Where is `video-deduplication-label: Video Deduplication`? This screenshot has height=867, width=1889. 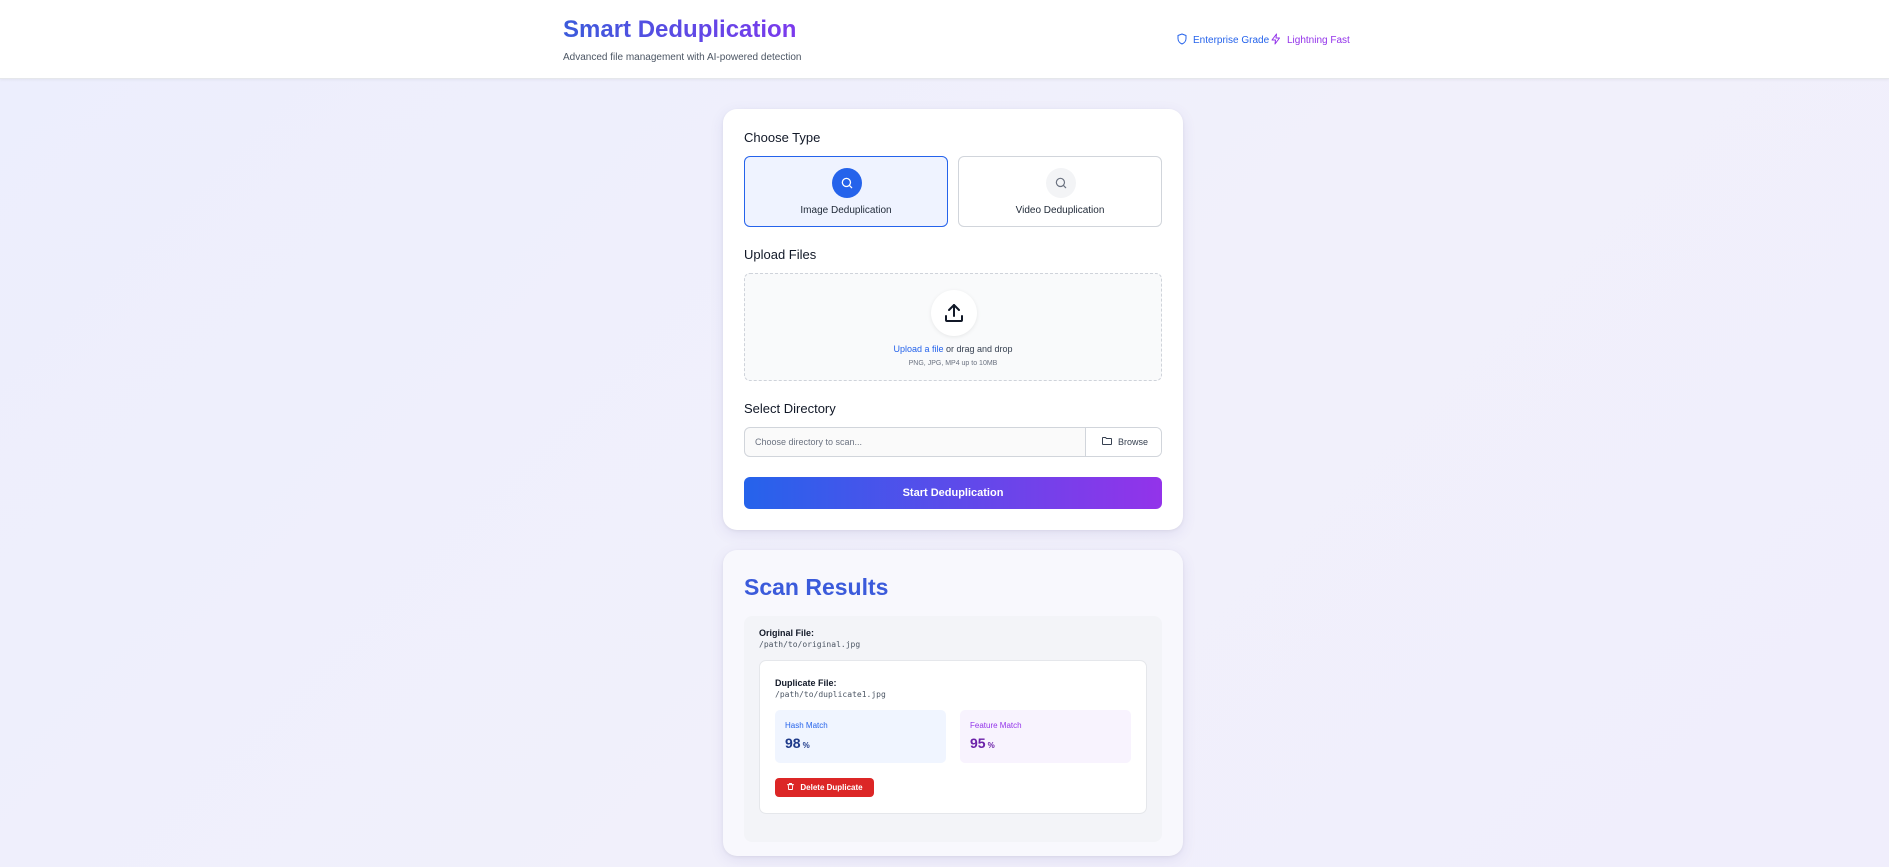 video-deduplication-label: Video Deduplication is located at coordinates (1060, 210).